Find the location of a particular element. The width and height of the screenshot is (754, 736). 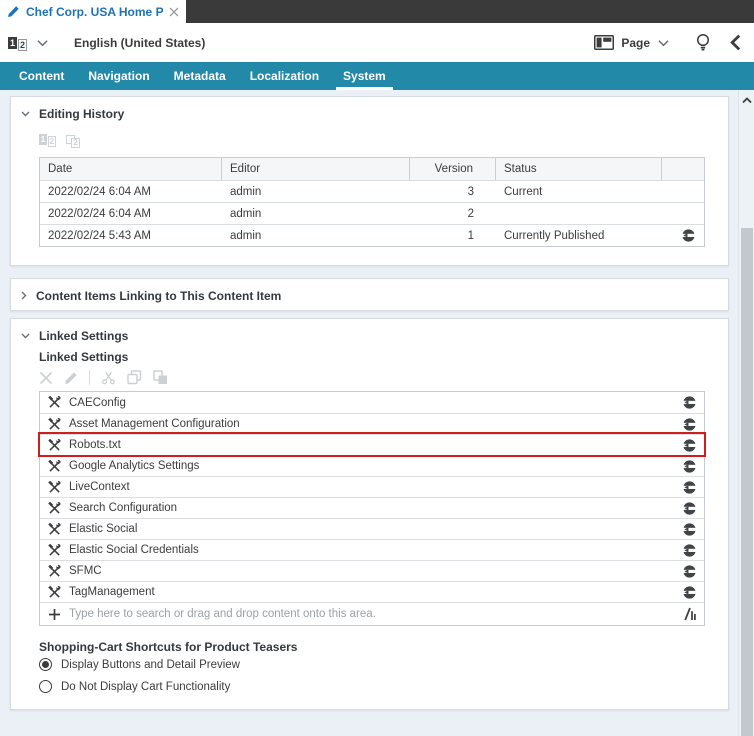

cell-date: 2022/02/24 5:43 AM is located at coordinates (99, 235).